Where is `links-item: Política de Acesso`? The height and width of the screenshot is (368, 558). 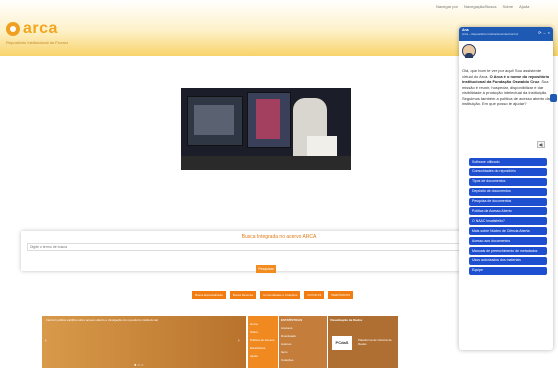
links-item: Política de Acesso is located at coordinates (263, 340).